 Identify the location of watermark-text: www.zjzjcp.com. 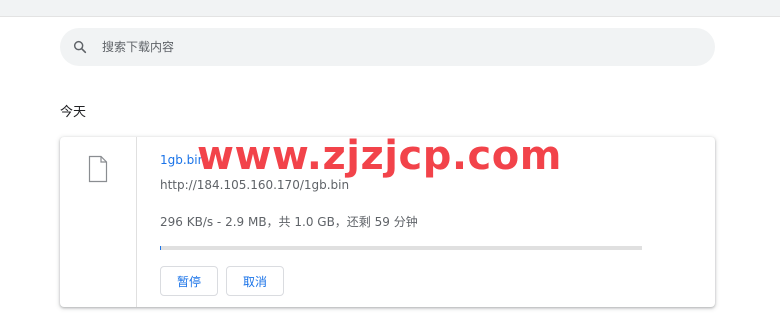
(379, 156).